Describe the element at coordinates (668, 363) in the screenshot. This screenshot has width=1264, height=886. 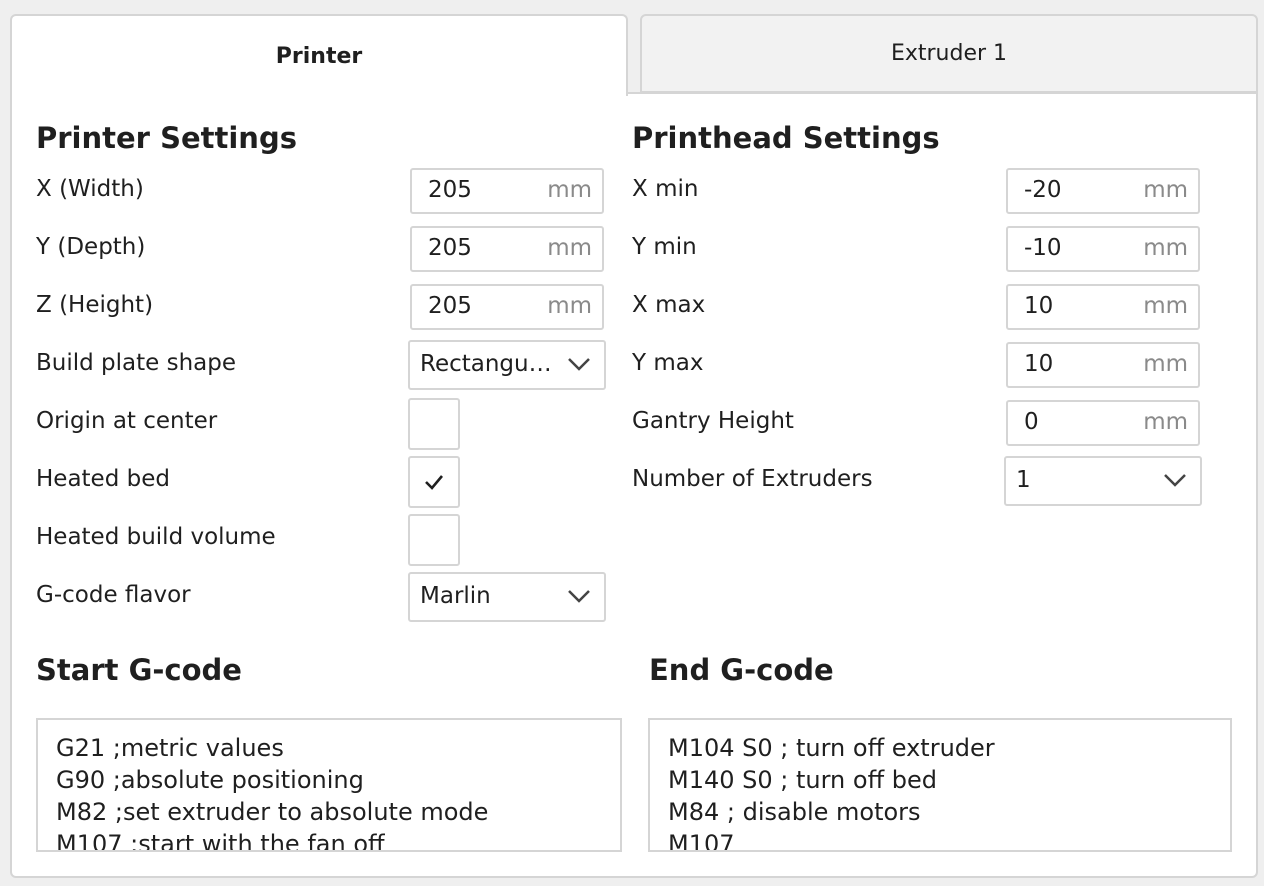
I see `y-max-label: Y max` at that location.